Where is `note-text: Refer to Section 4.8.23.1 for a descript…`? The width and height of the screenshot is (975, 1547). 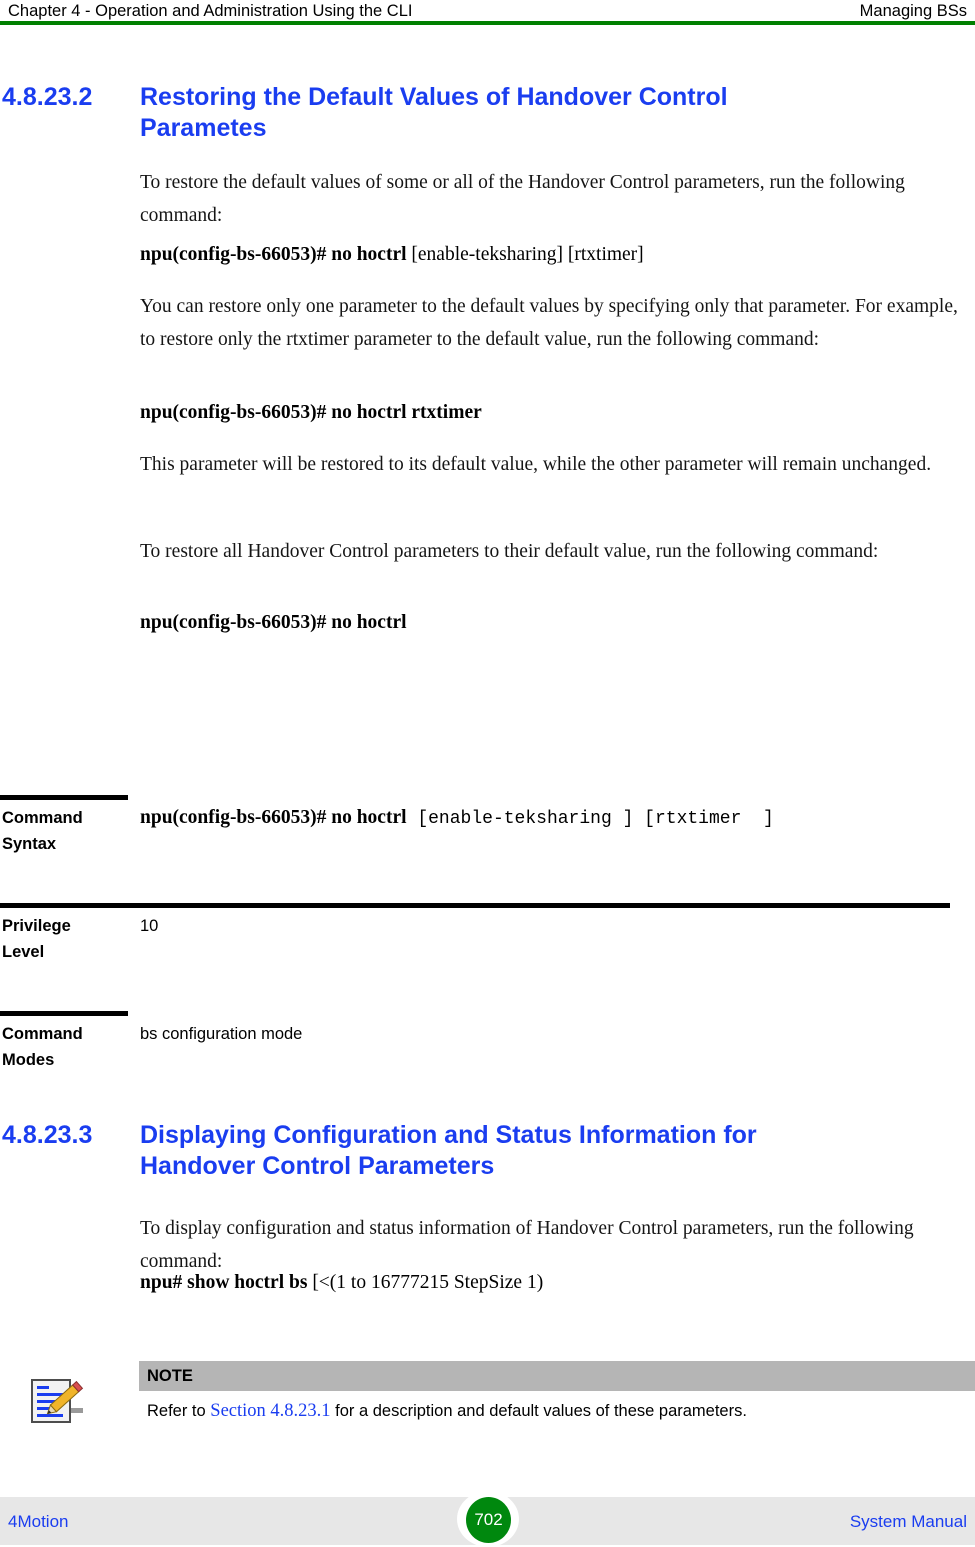
note-text: Refer to Section 4.8.23.1 for a descript… is located at coordinates (557, 1406).